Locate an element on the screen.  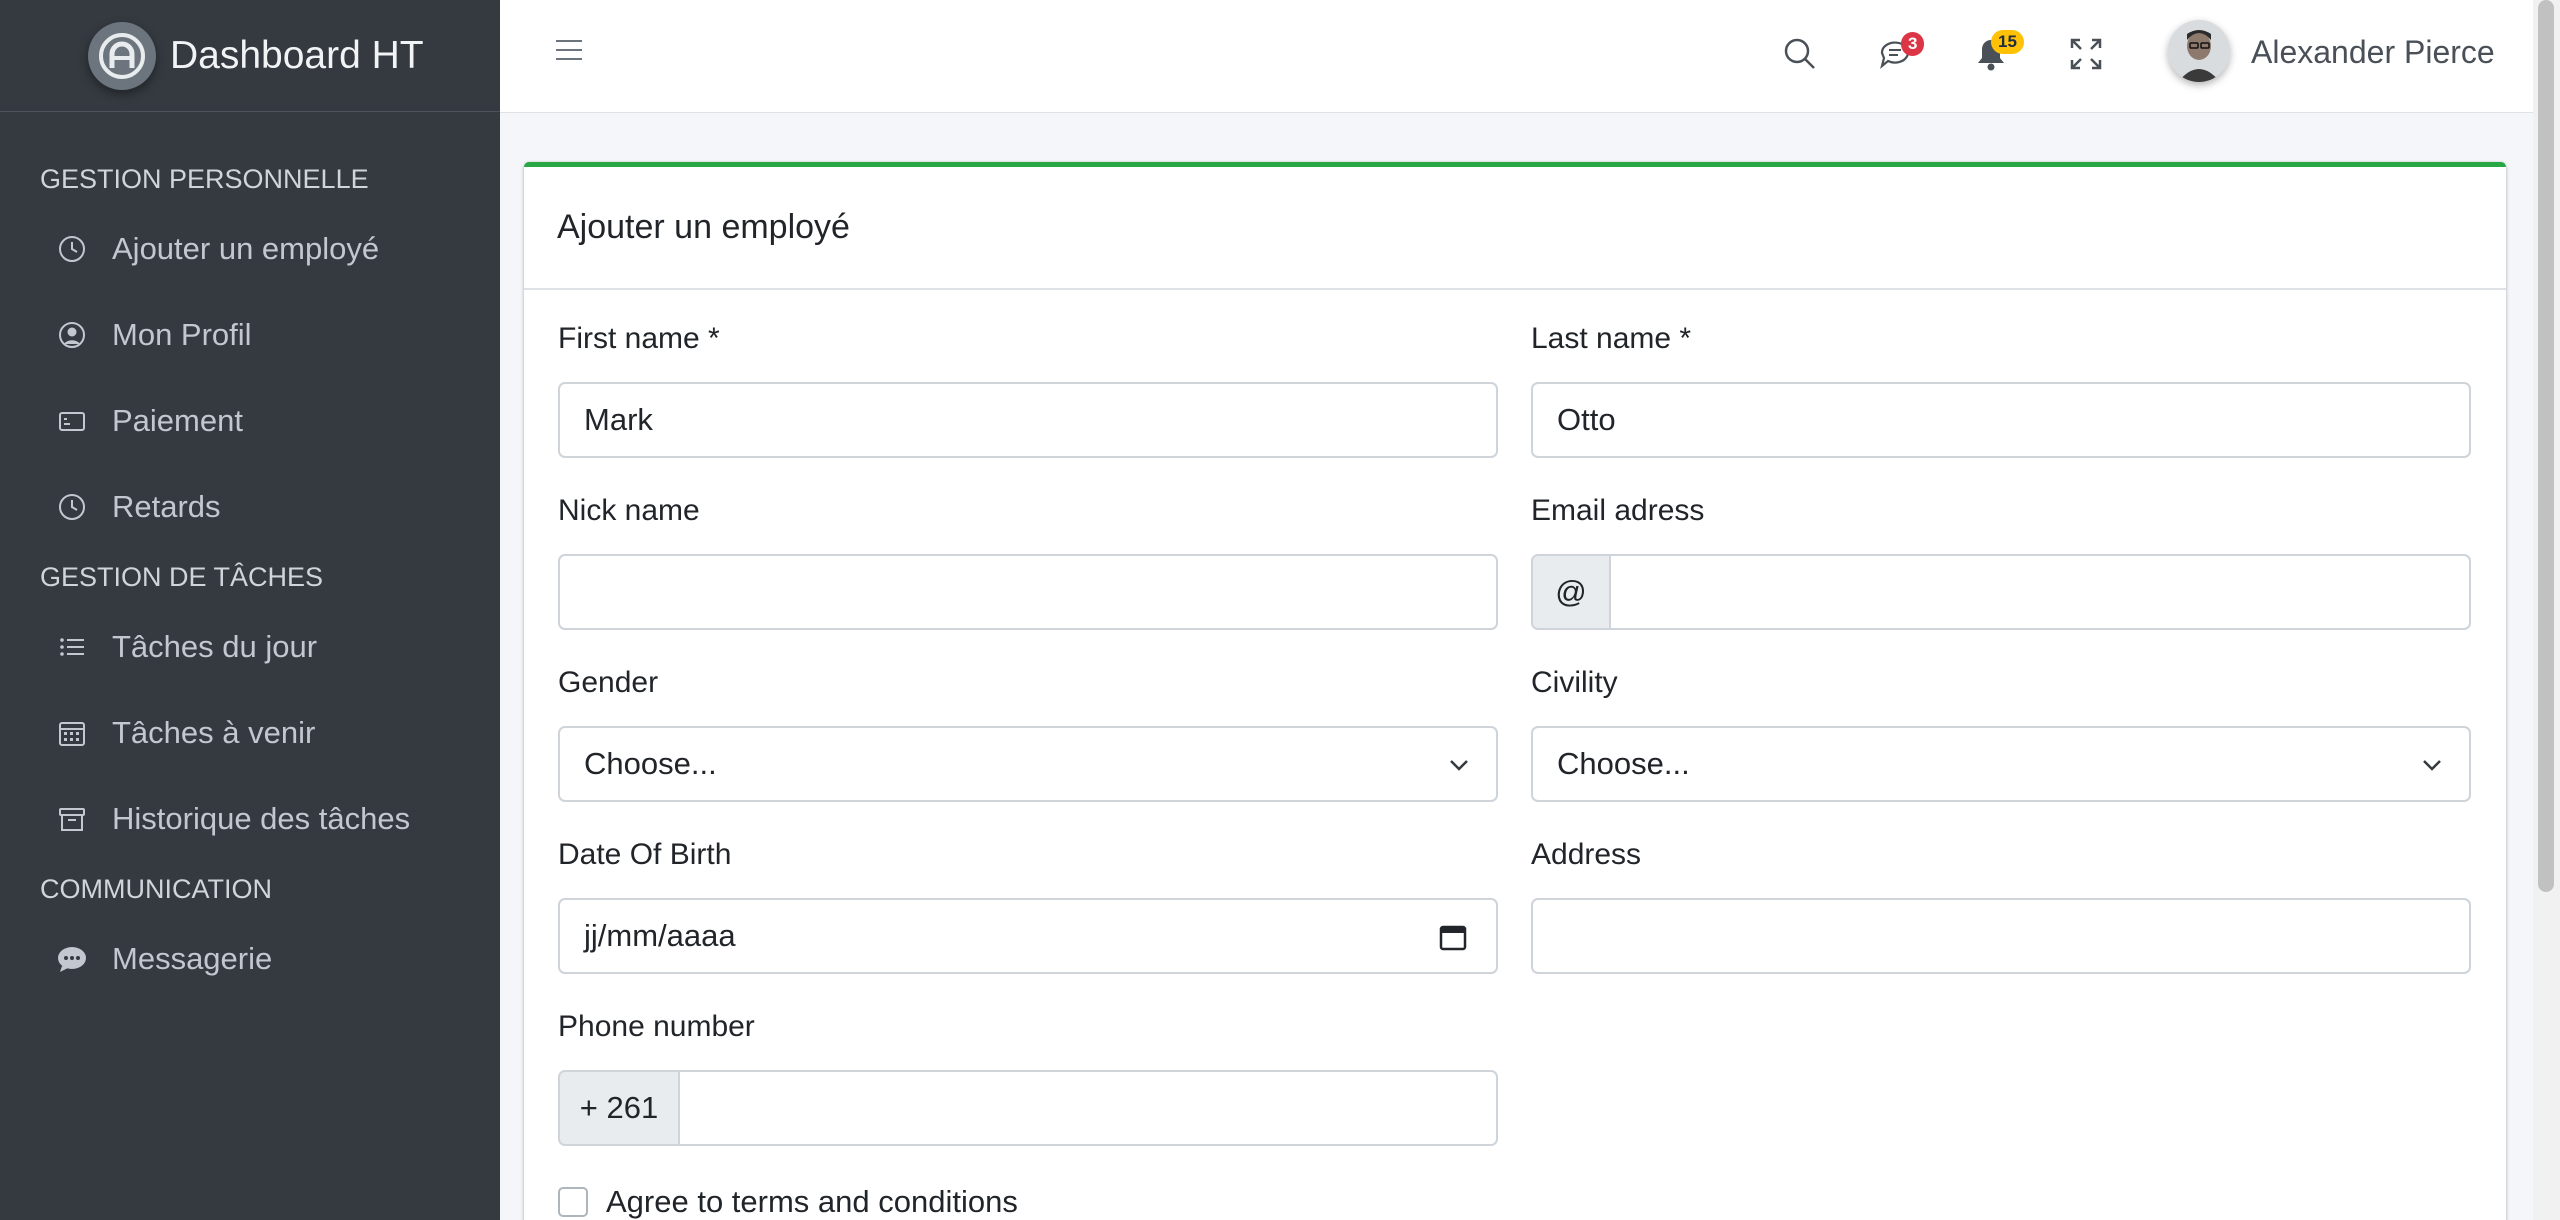
brand-link: Dashboard HT is located at coordinates (250, 56).